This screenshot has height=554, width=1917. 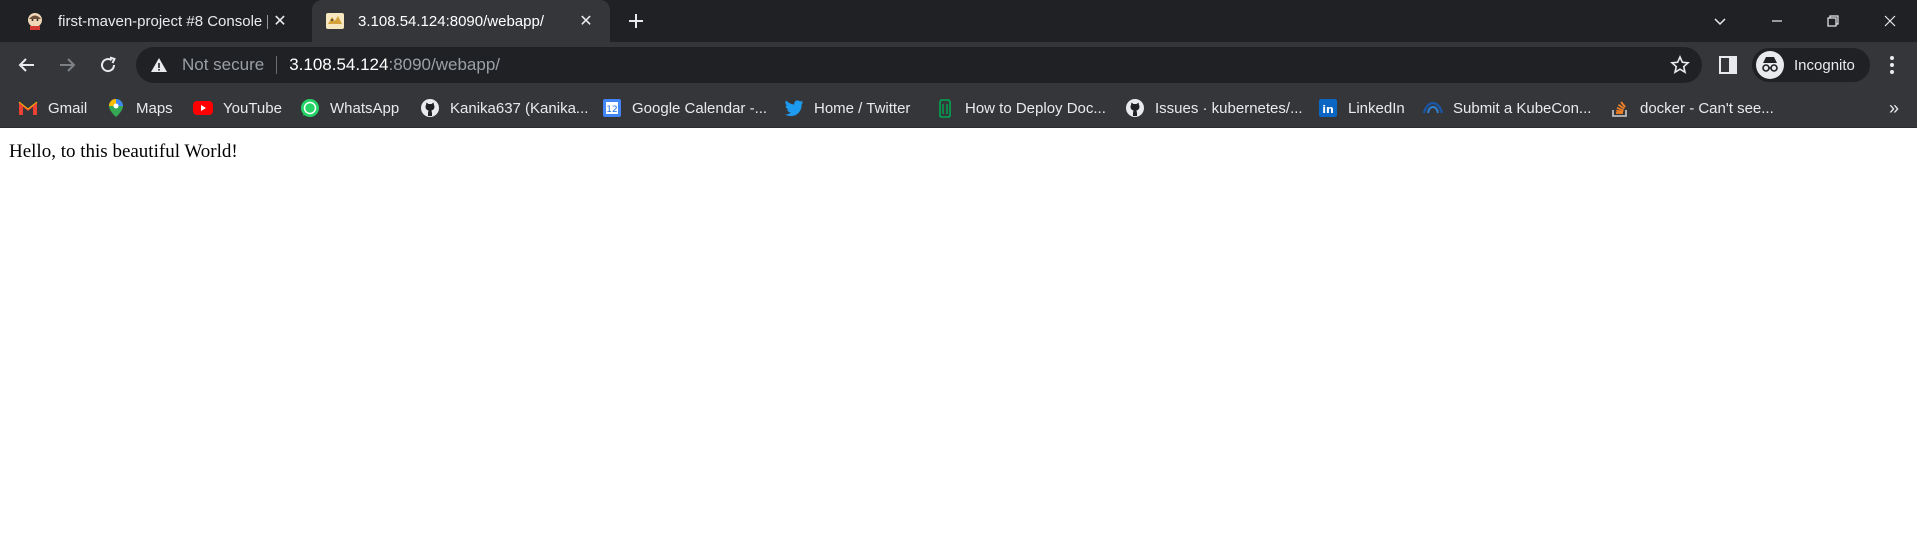 What do you see at coordinates (1824, 65) in the screenshot?
I see `profile-label: Incognito` at bounding box center [1824, 65].